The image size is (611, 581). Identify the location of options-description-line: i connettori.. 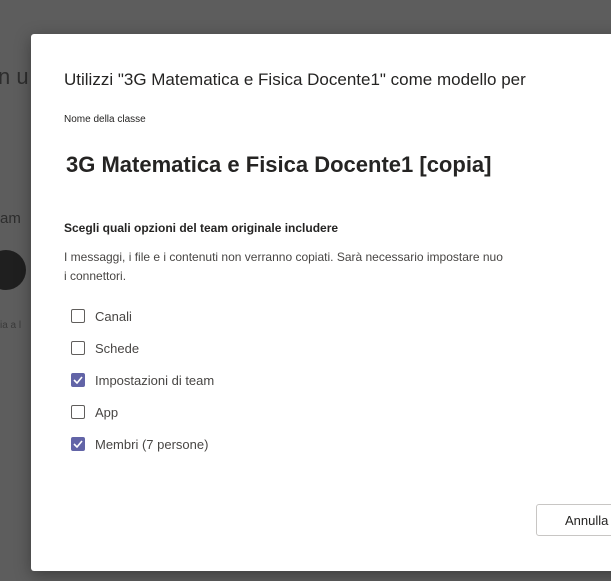
(95, 276).